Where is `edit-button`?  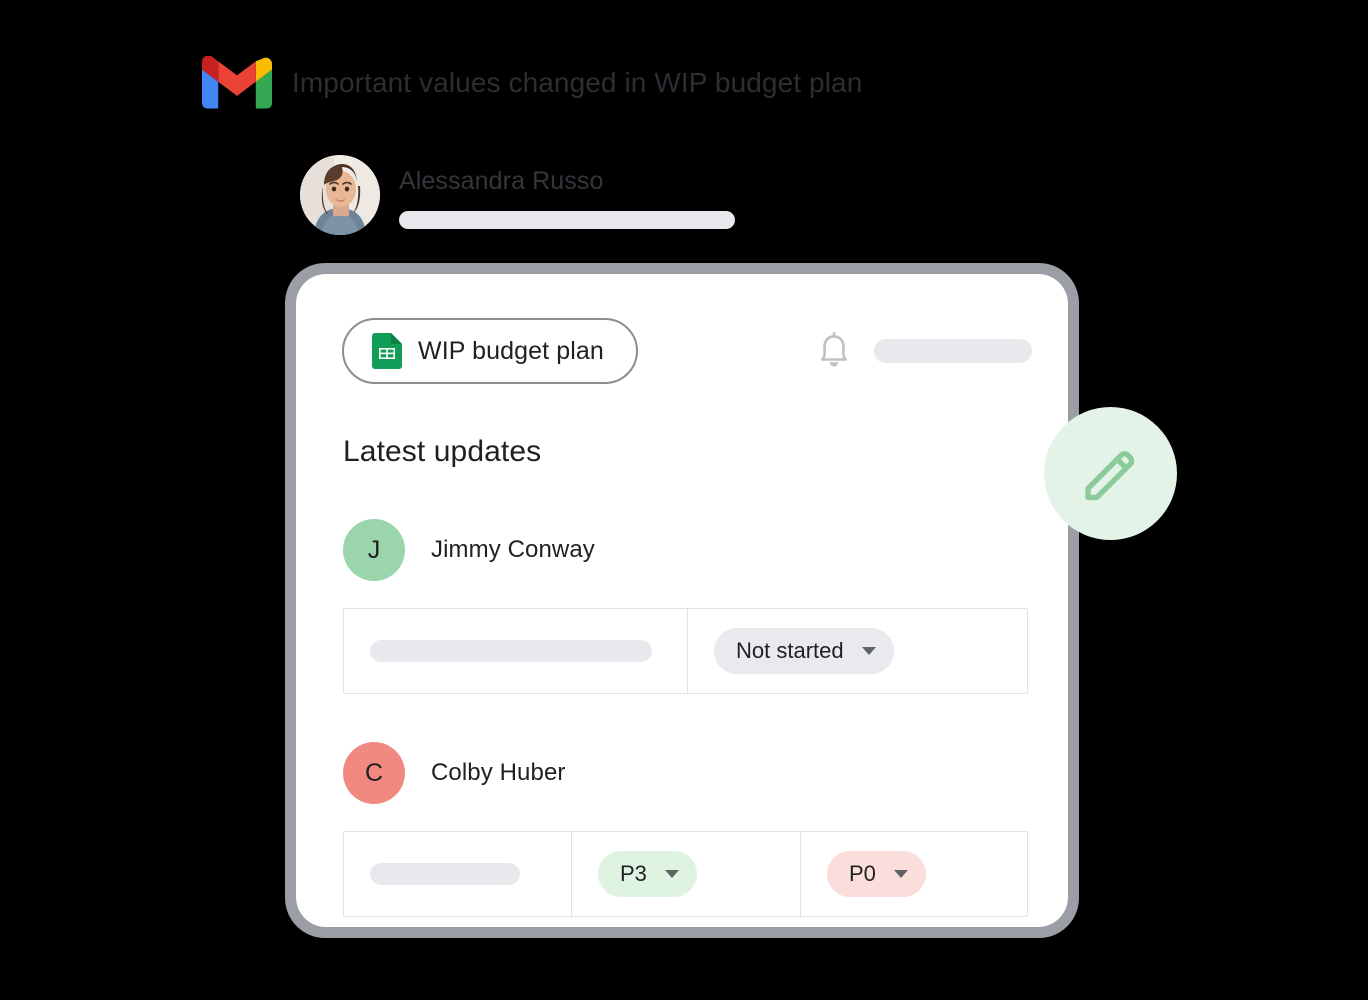 edit-button is located at coordinates (1110, 473).